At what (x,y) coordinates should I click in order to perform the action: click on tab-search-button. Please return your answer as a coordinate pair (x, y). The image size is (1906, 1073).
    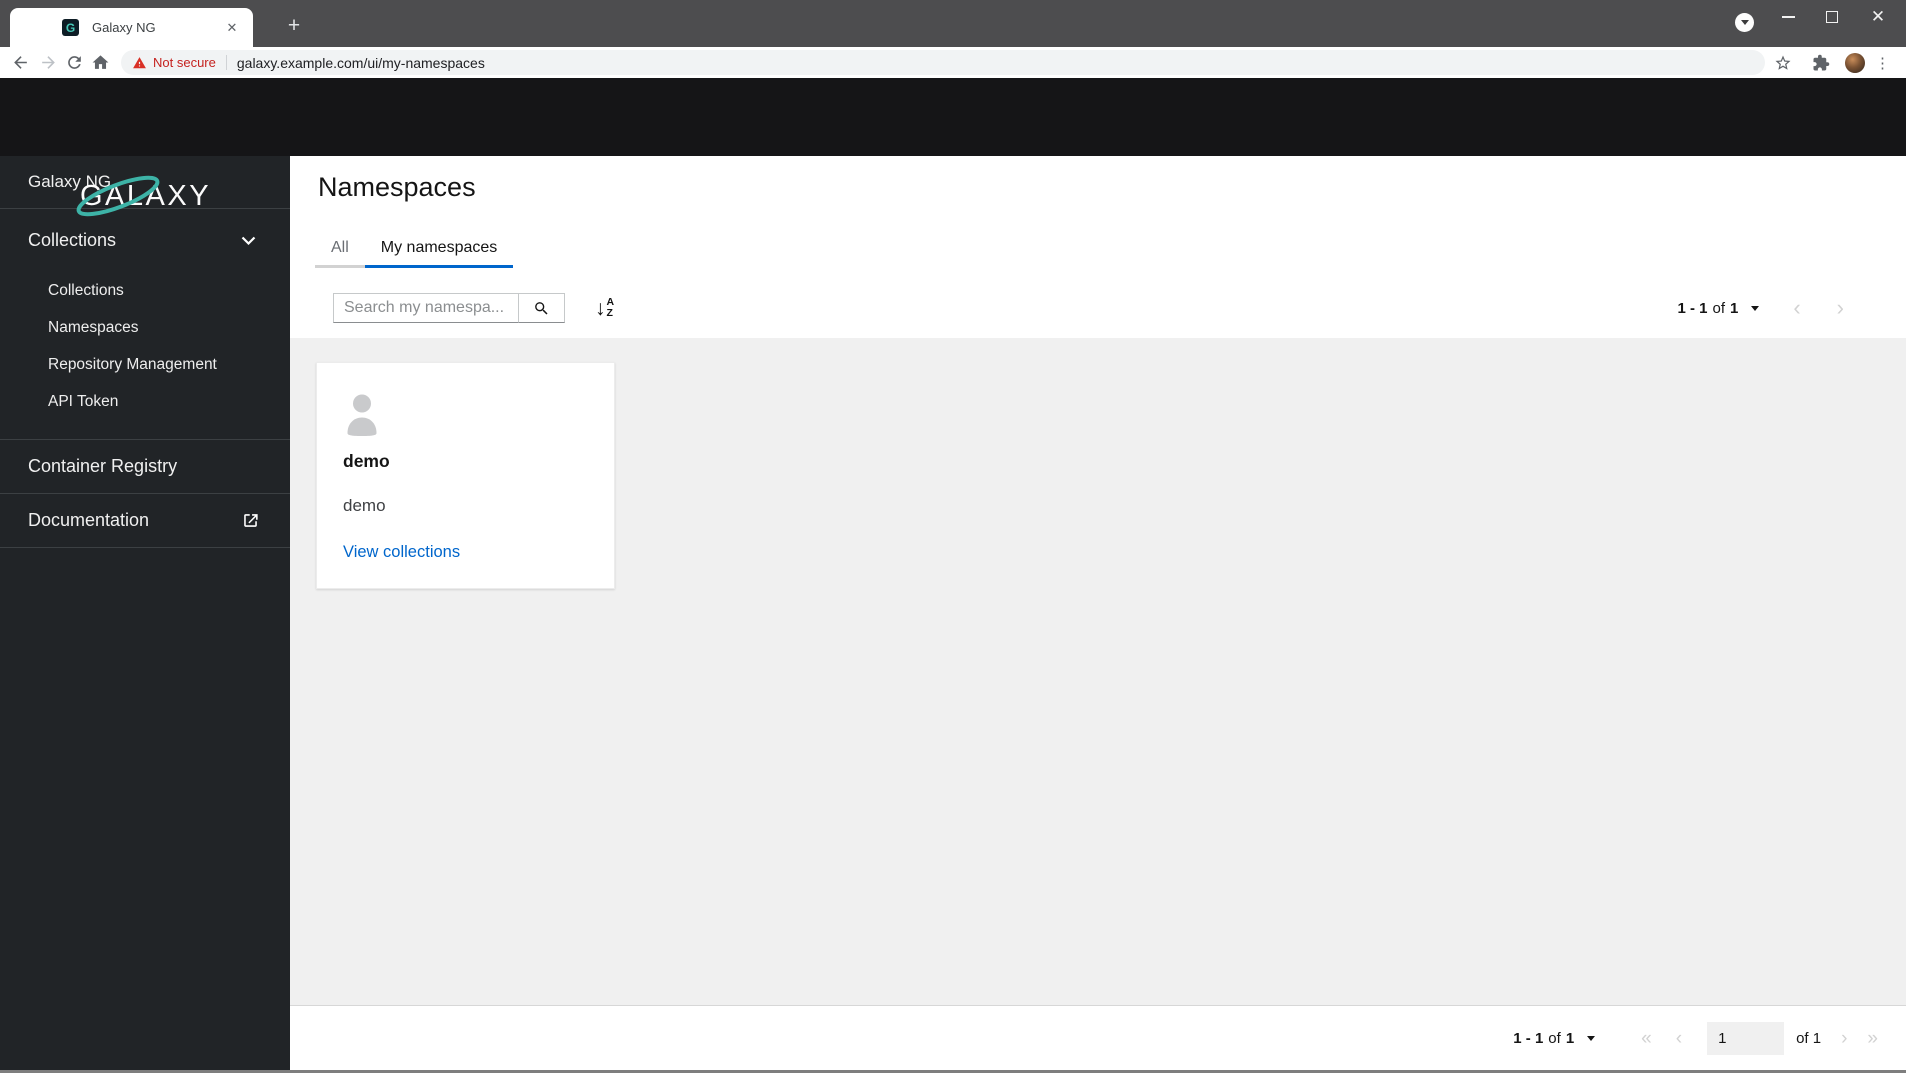
    Looking at the image, I should click on (1744, 22).